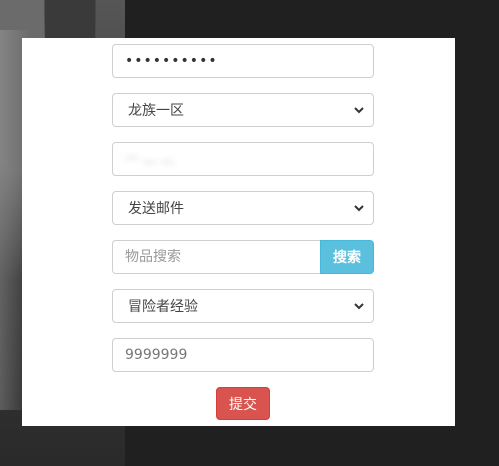  I want to click on item-select: 冒险者经验, so click(243, 306).